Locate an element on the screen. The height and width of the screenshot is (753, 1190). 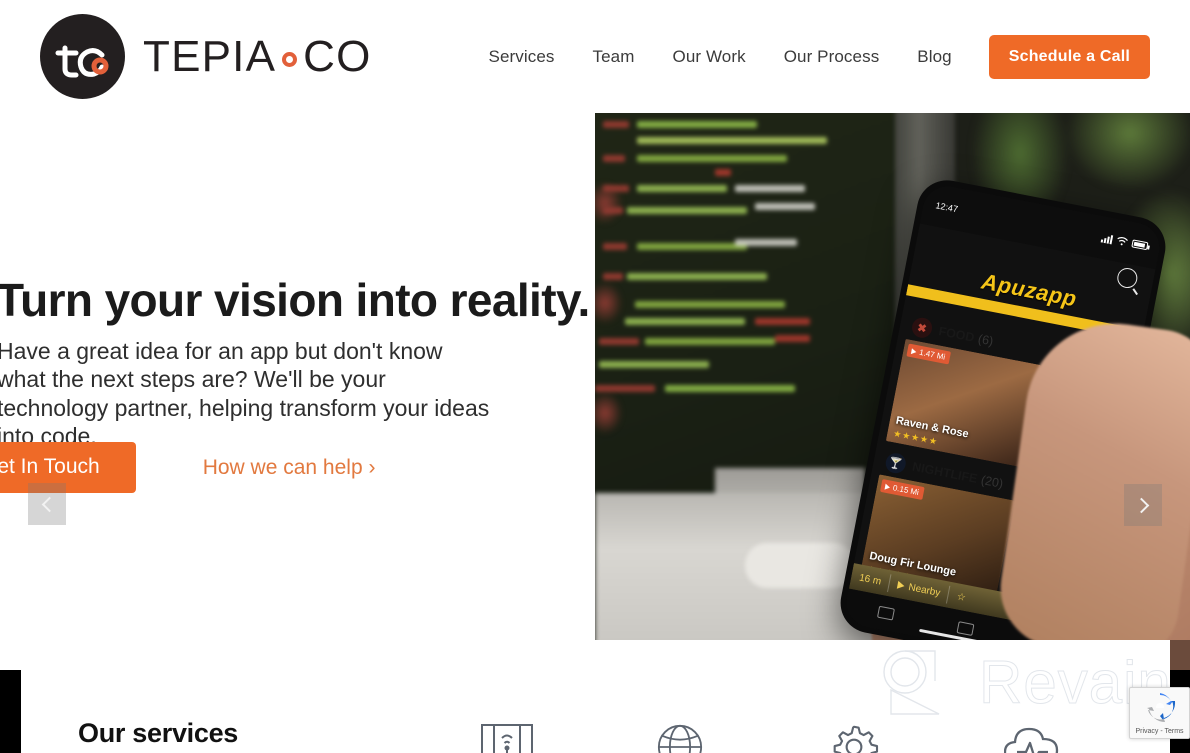
cloud-pulse-icon is located at coordinates (1032, 738).